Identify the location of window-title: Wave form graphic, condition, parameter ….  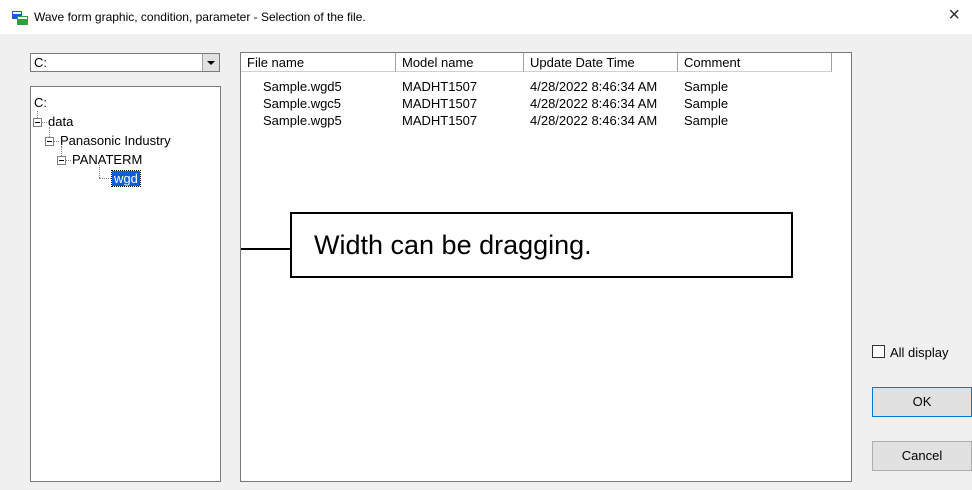
(200, 17).